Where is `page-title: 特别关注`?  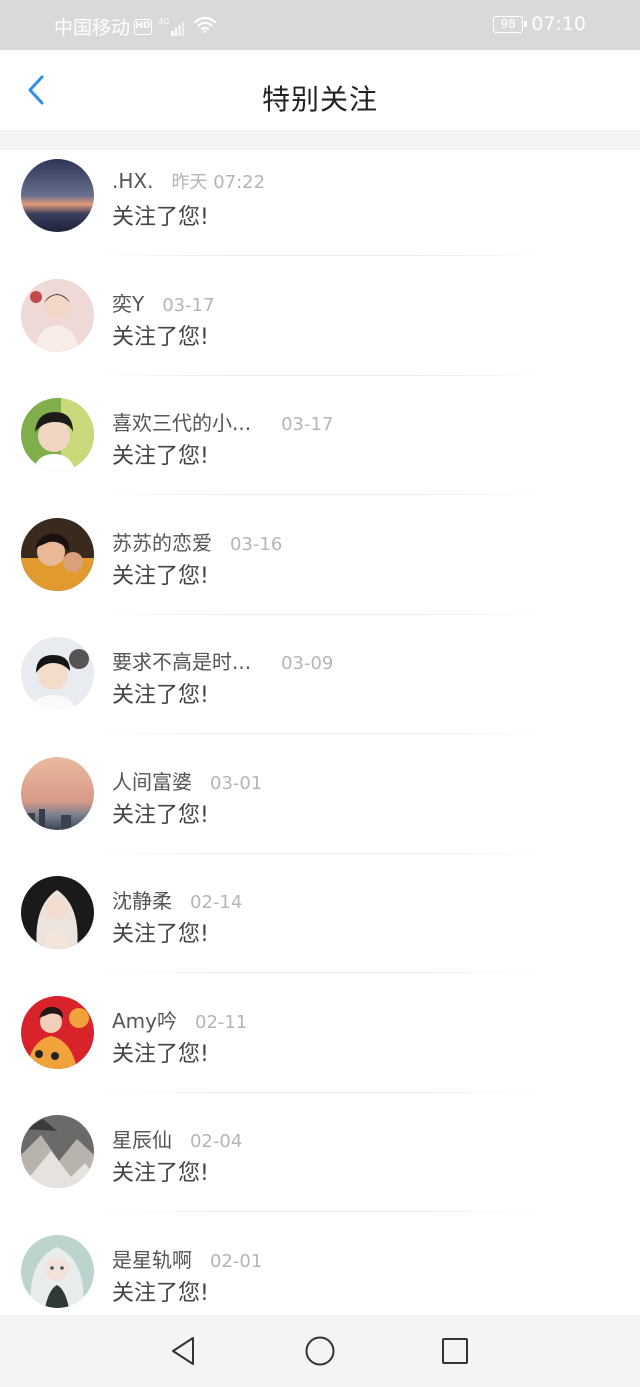 page-title: 特别关注 is located at coordinates (319, 99).